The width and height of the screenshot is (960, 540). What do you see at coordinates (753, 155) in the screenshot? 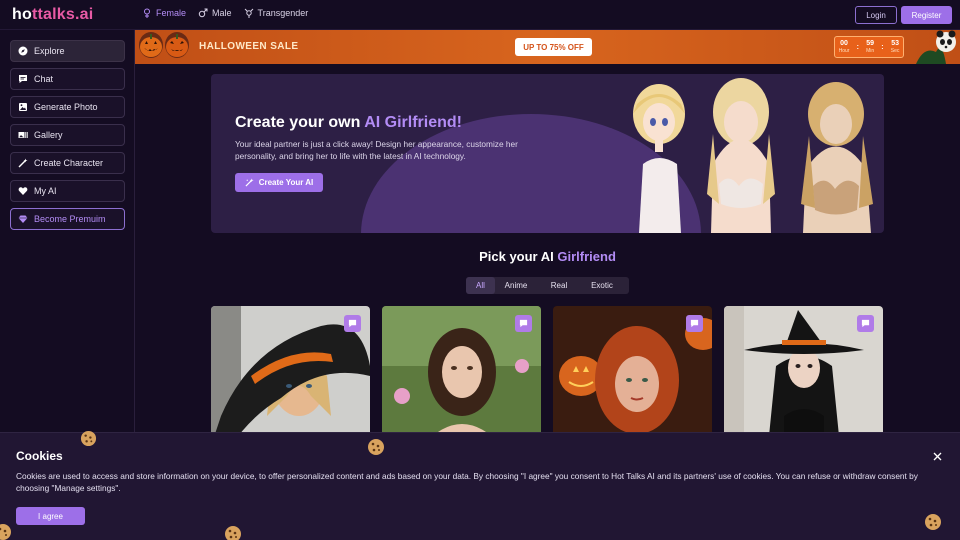
I see `hero-characters-image` at bounding box center [753, 155].